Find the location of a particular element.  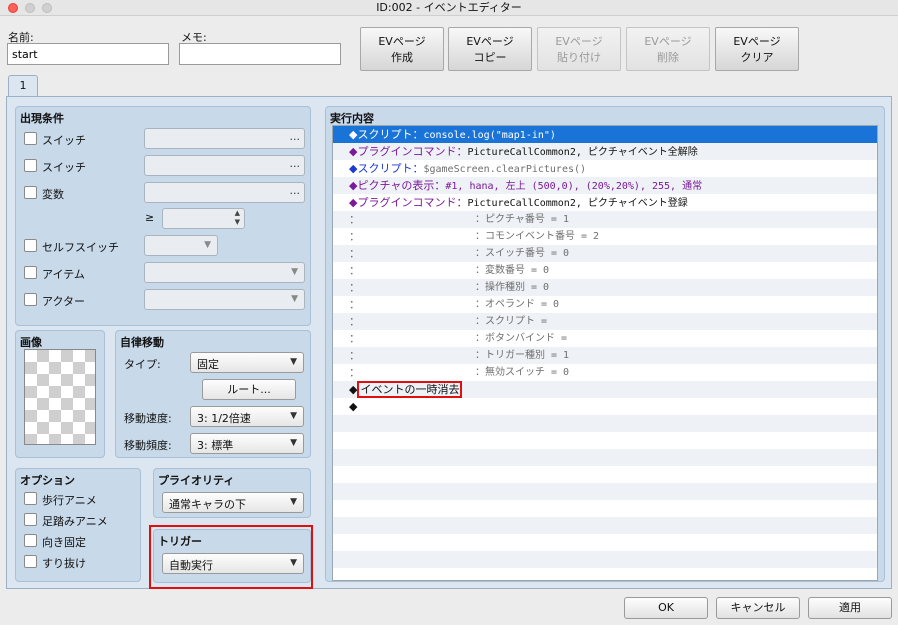

options-title: オプション is located at coordinates (47, 480).